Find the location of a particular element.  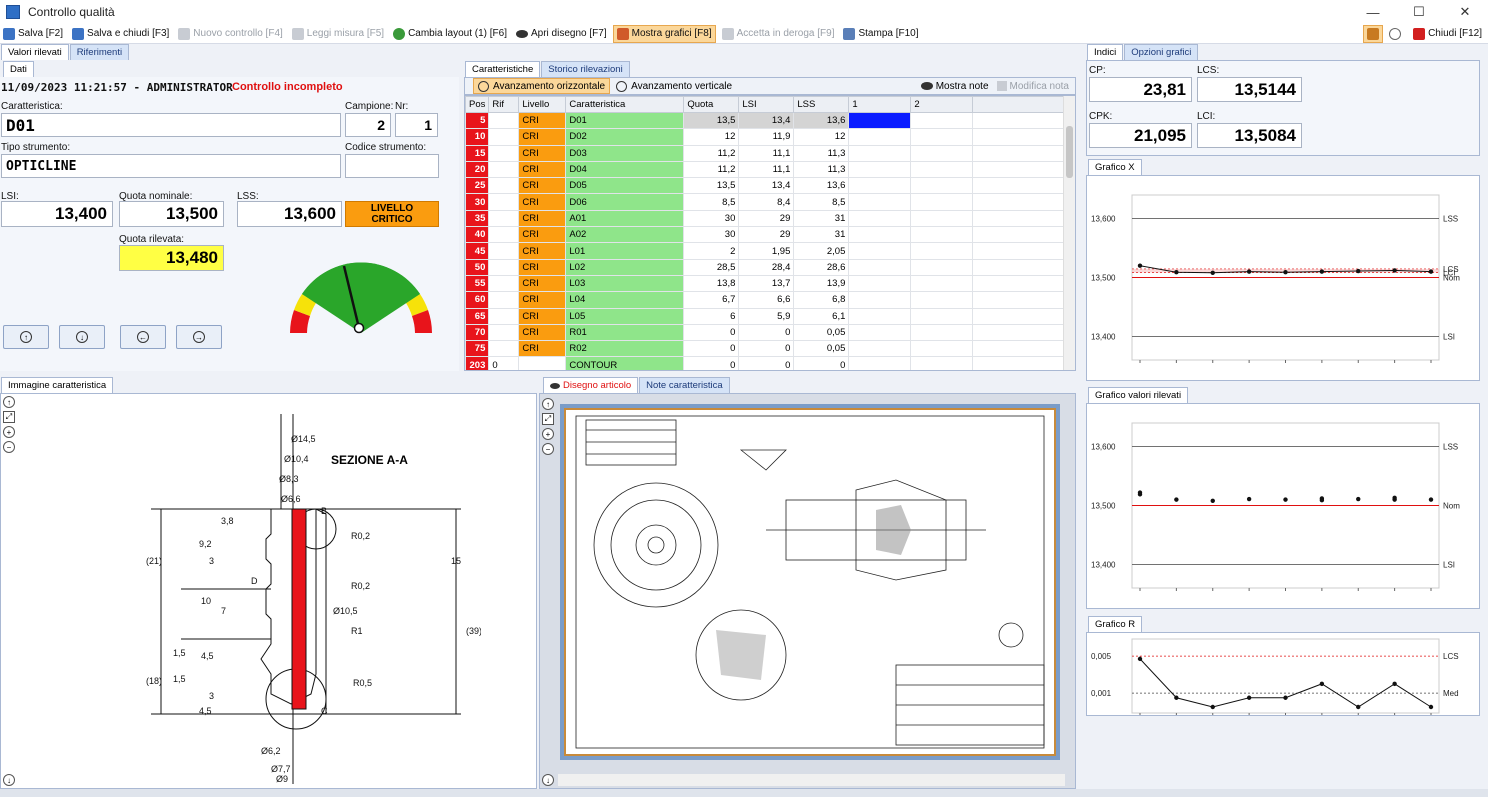

table-cell: 6,1 is located at coordinates (821, 316).